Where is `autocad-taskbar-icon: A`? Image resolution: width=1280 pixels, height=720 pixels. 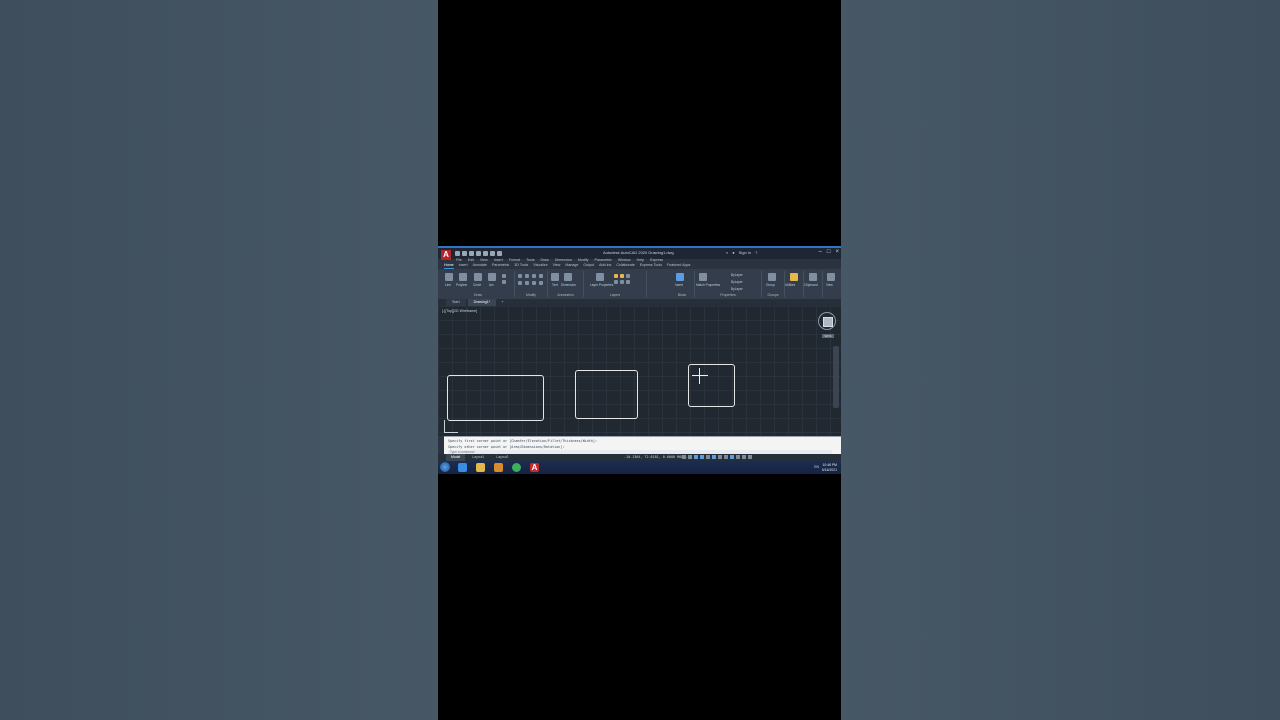 autocad-taskbar-icon: A is located at coordinates (534, 467).